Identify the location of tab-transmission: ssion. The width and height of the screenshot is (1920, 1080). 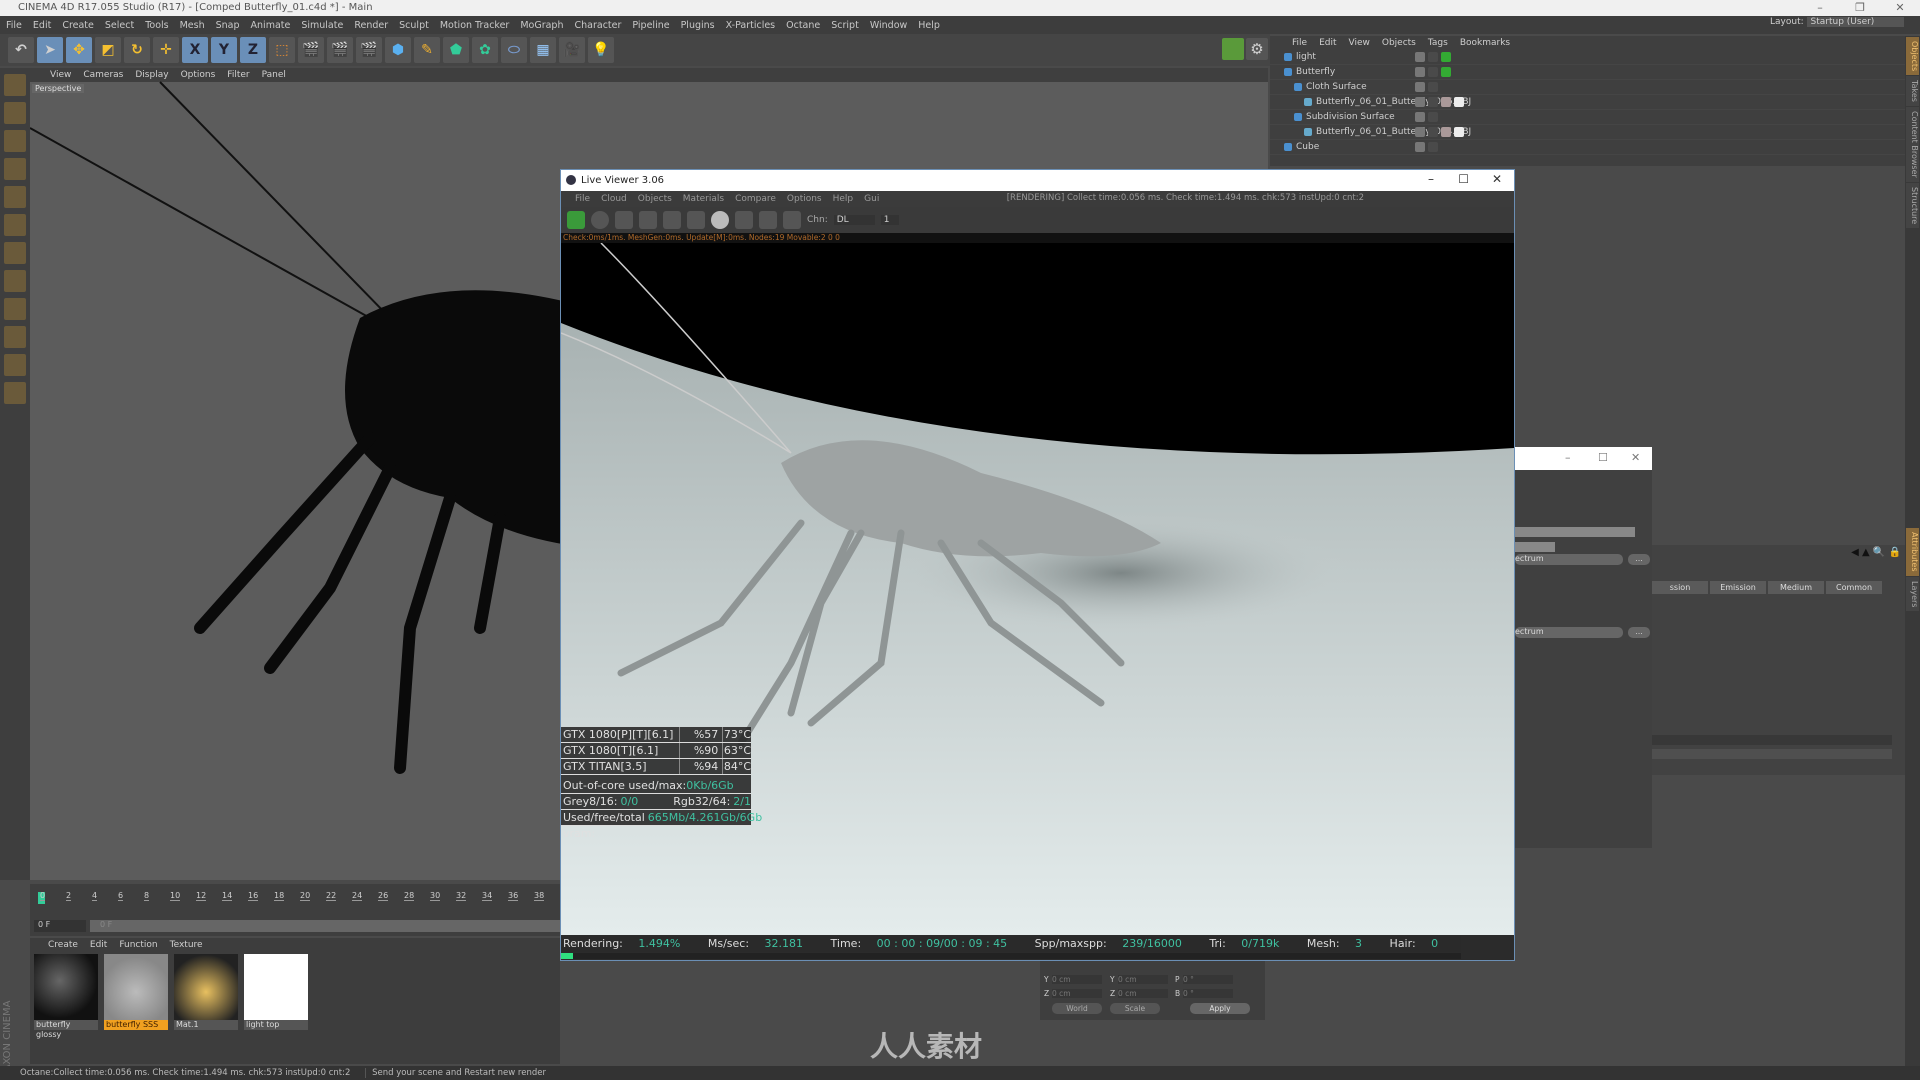
(1680, 587).